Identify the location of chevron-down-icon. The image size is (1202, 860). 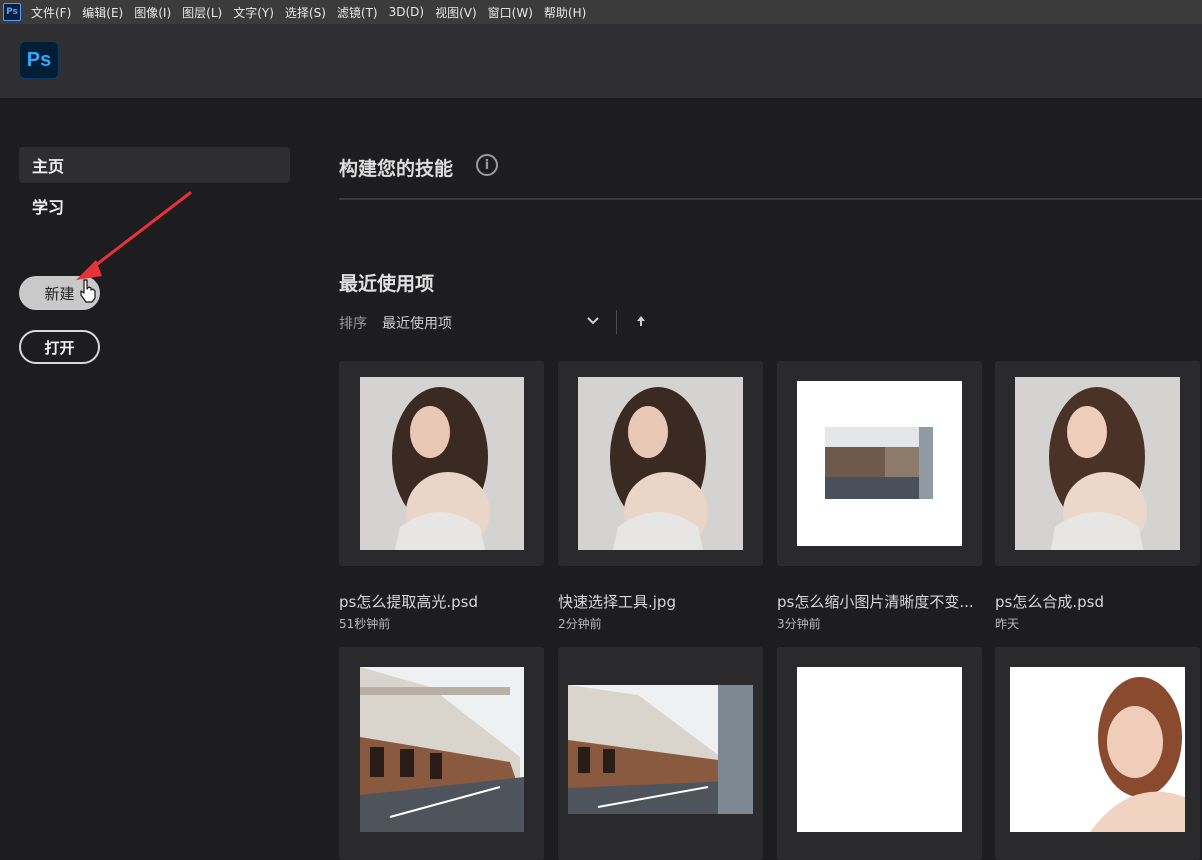
(593, 320).